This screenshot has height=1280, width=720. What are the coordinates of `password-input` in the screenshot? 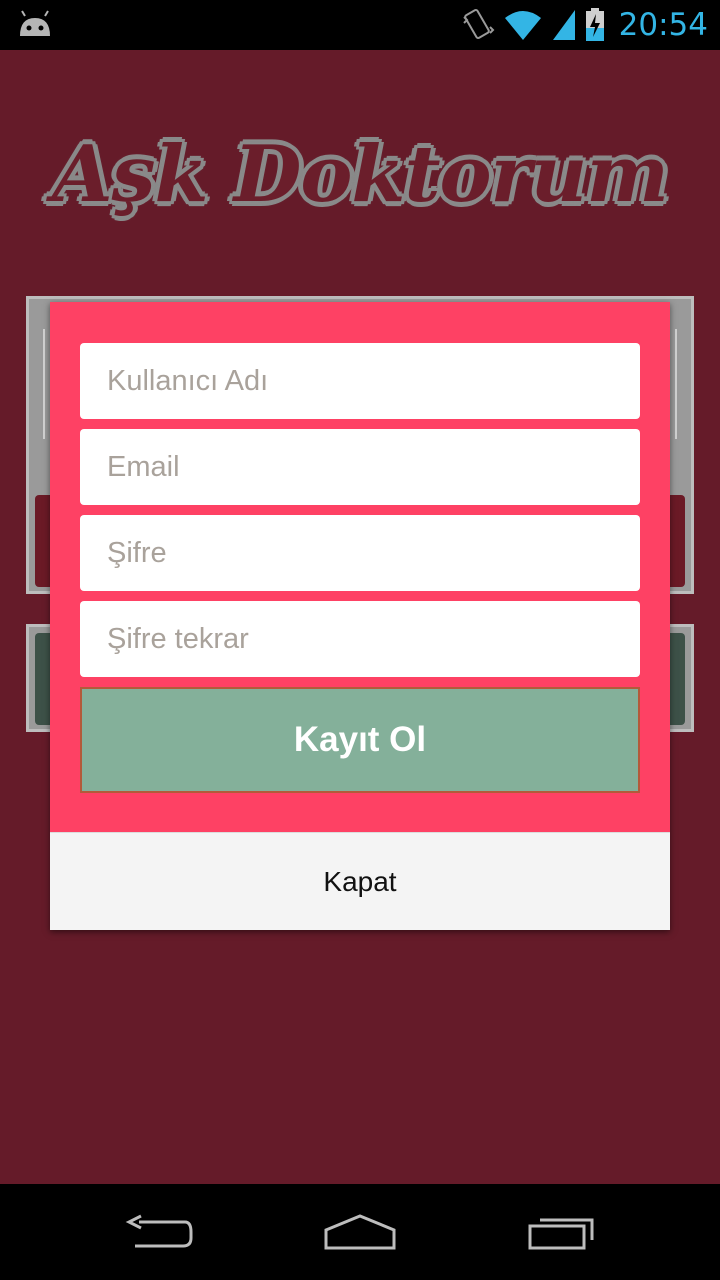 It's located at (360, 553).